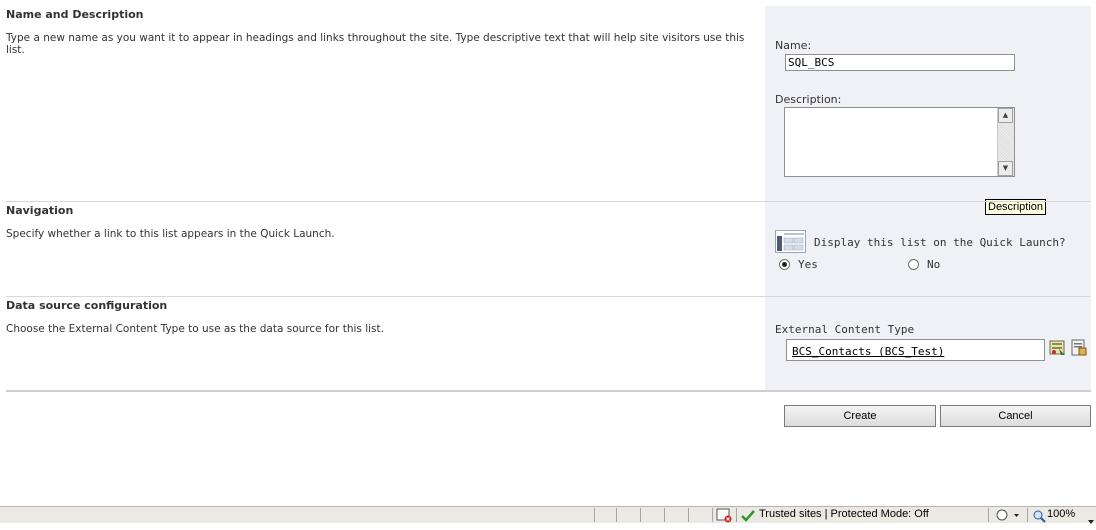  What do you see at coordinates (1058, 348) in the screenshot?
I see `select-entity-icon` at bounding box center [1058, 348].